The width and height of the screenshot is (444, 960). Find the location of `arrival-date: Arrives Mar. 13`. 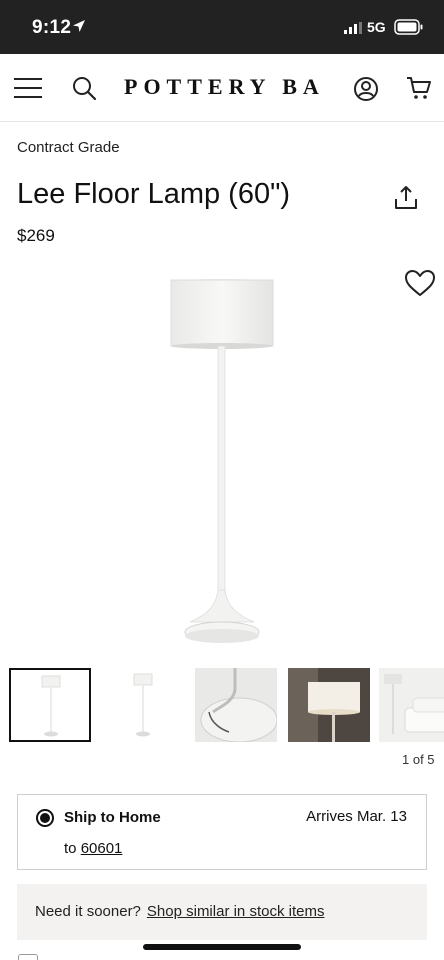

arrival-date: Arrives Mar. 13 is located at coordinates (356, 816).